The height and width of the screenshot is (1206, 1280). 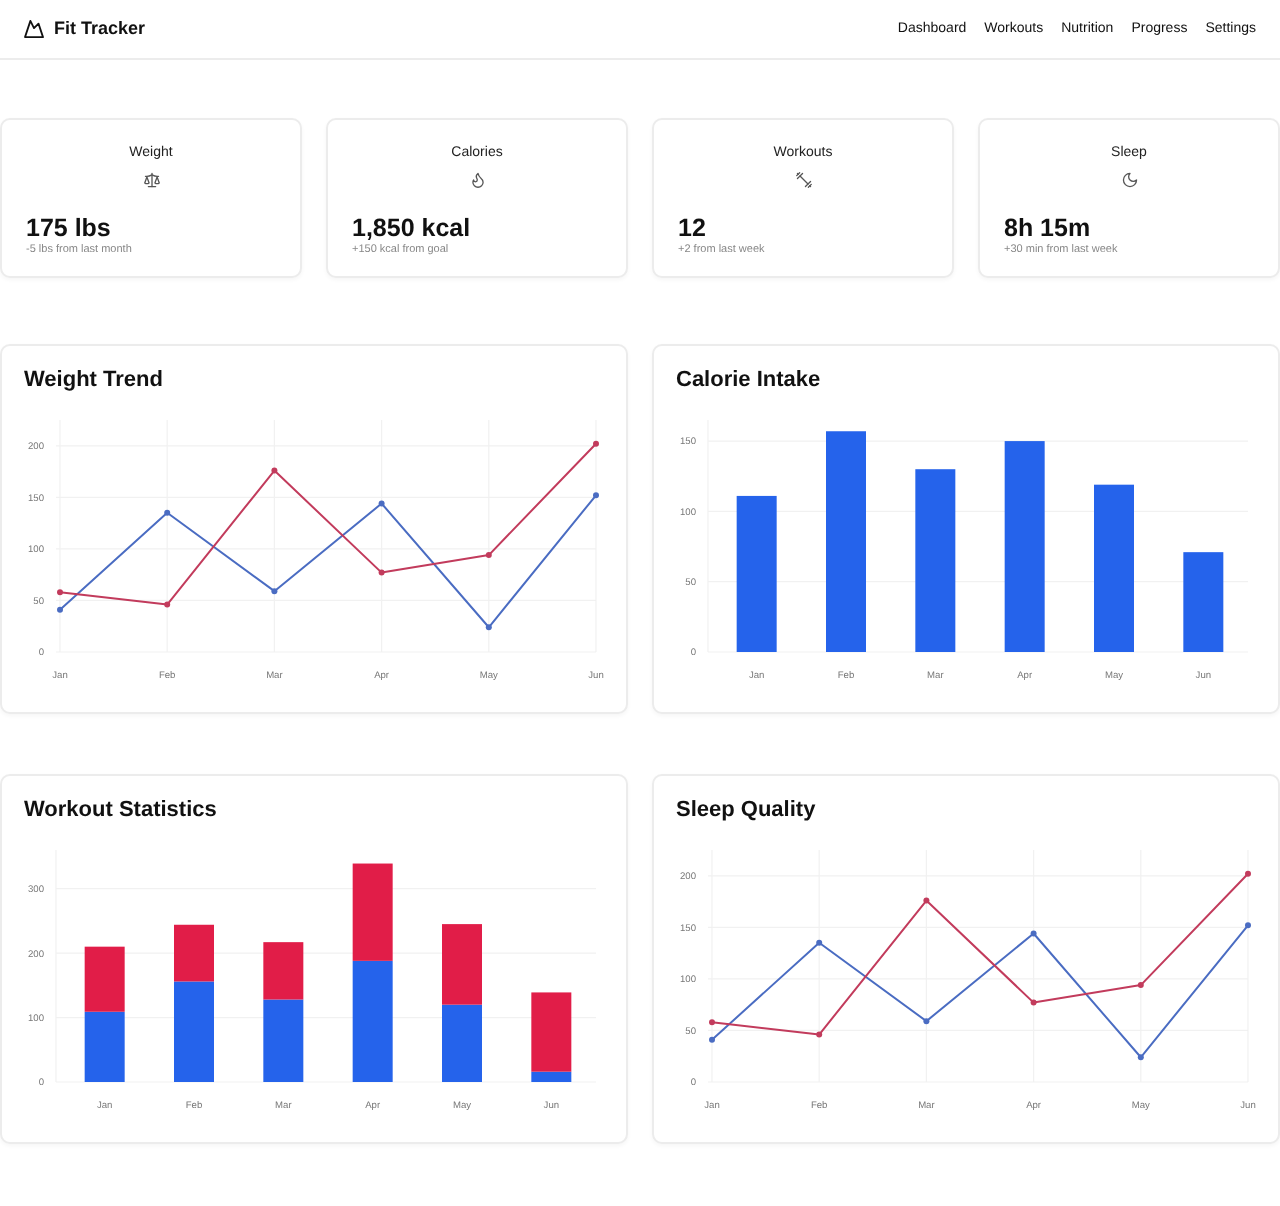 I want to click on chart-bar, so click(x=1203, y=602).